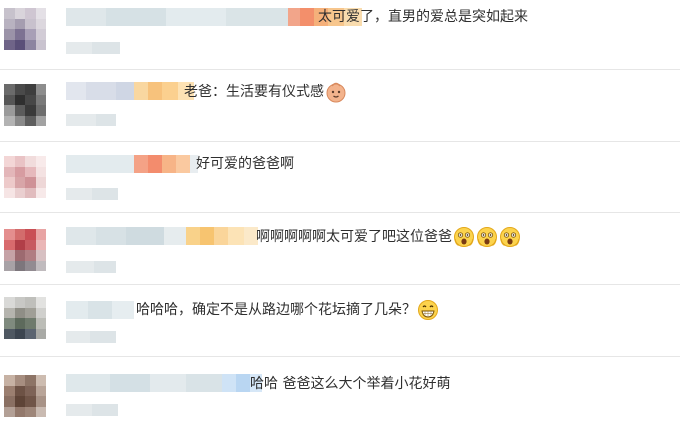  I want to click on comment-text: 啊啊啊啊啊太可爱了吧这位爸爸, so click(388, 237).